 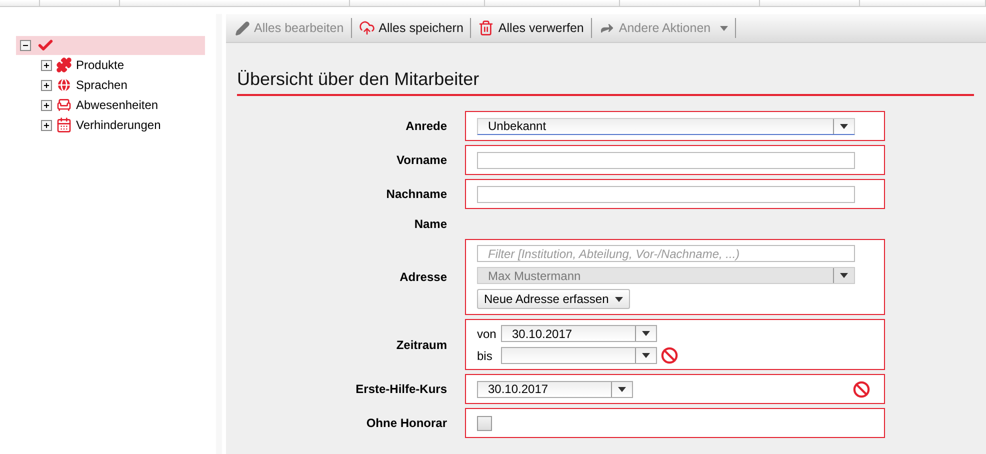 I want to click on globe-icon, so click(x=64, y=85).